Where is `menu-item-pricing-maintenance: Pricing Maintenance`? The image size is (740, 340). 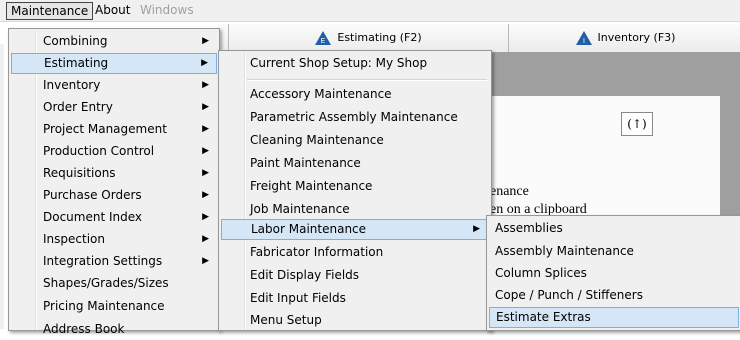 menu-item-pricing-maintenance: Pricing Maintenance is located at coordinates (114, 306).